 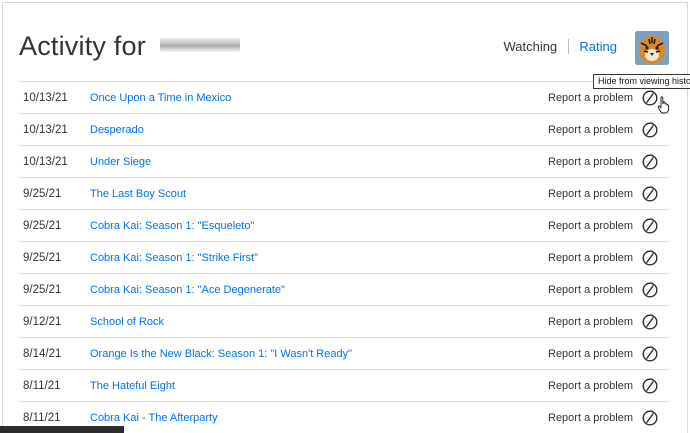 What do you see at coordinates (132, 386) in the screenshot?
I see `title-link: The Hateful Eight` at bounding box center [132, 386].